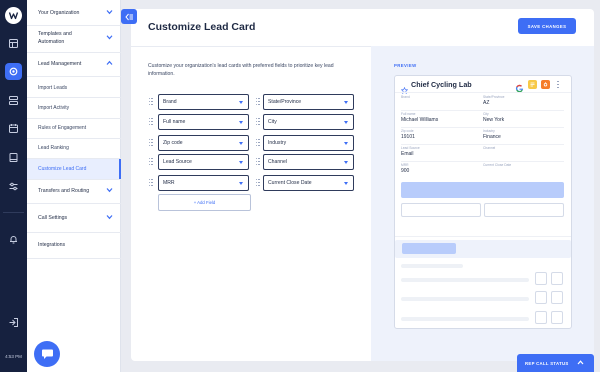  What do you see at coordinates (13, 212) in the screenshot?
I see `rail-divider` at bounding box center [13, 212].